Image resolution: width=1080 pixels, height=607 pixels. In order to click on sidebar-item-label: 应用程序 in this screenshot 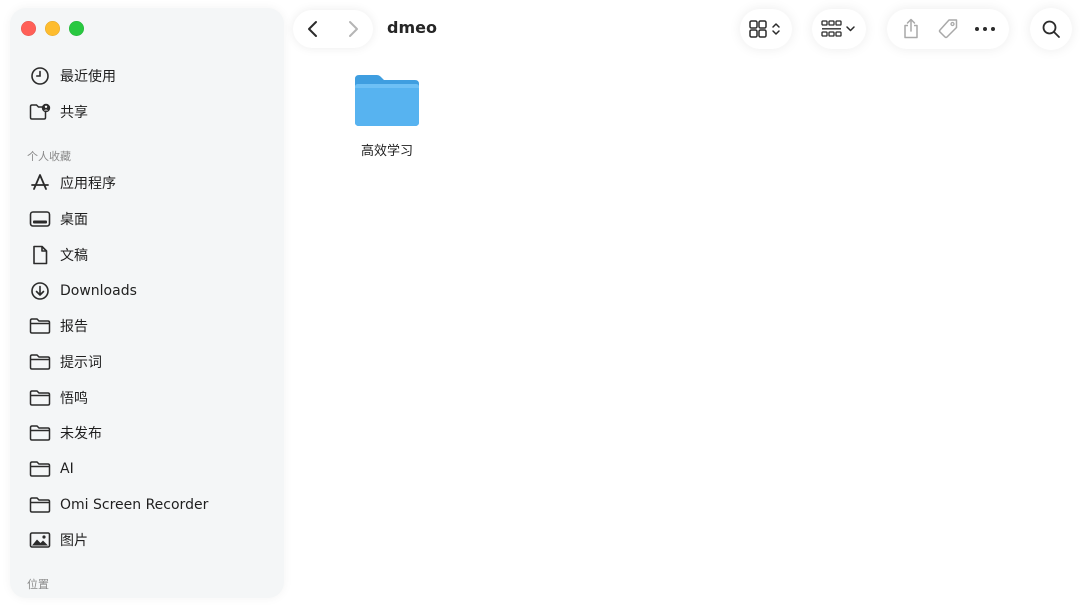, I will do `click(88, 184)`.